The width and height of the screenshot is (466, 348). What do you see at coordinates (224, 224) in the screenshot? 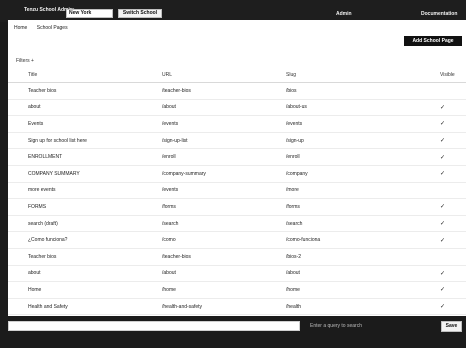
I see `cell-url: /search` at bounding box center [224, 224].